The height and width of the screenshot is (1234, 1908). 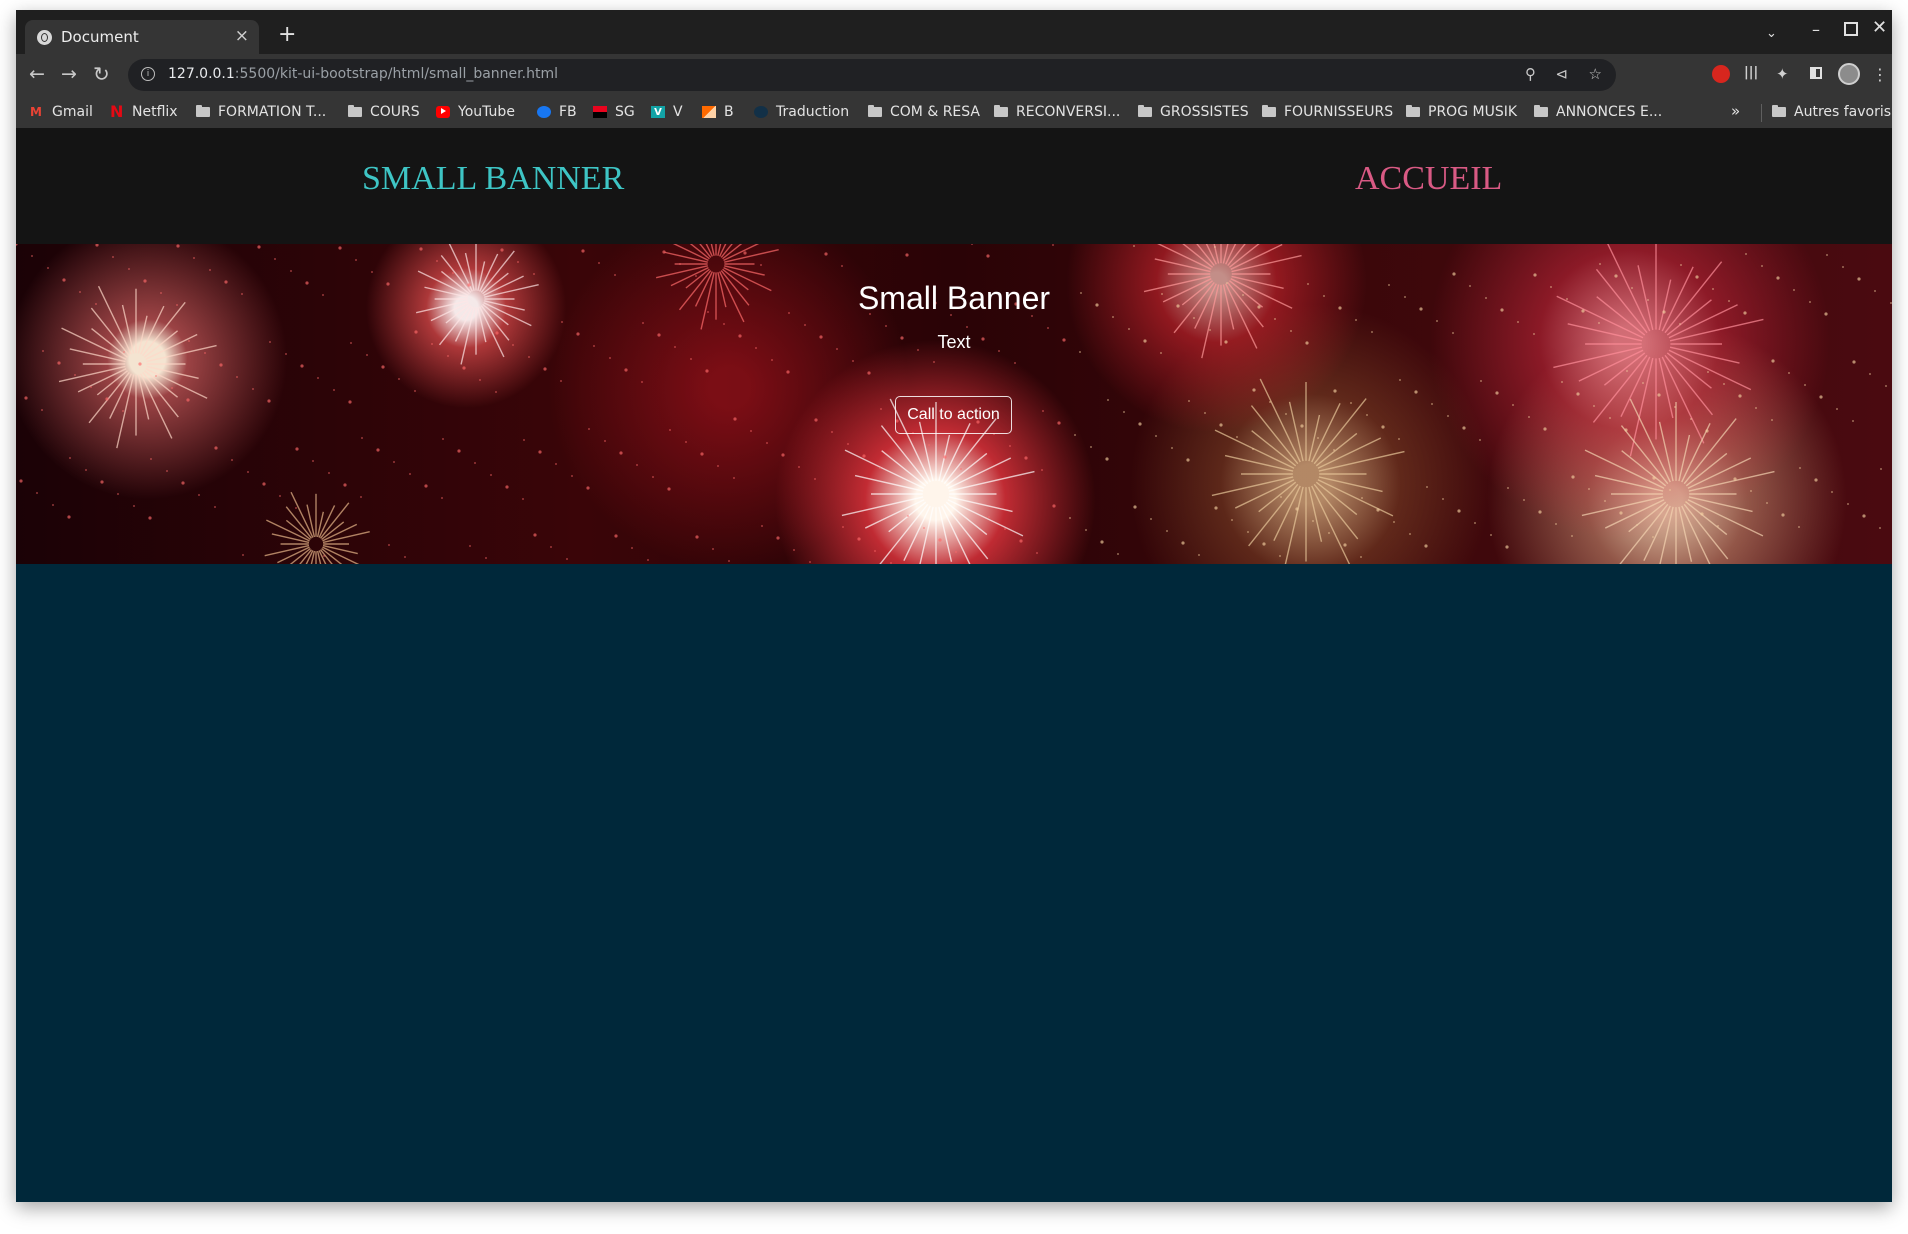 I want to click on netflix-icon: N, so click(x=117, y=111).